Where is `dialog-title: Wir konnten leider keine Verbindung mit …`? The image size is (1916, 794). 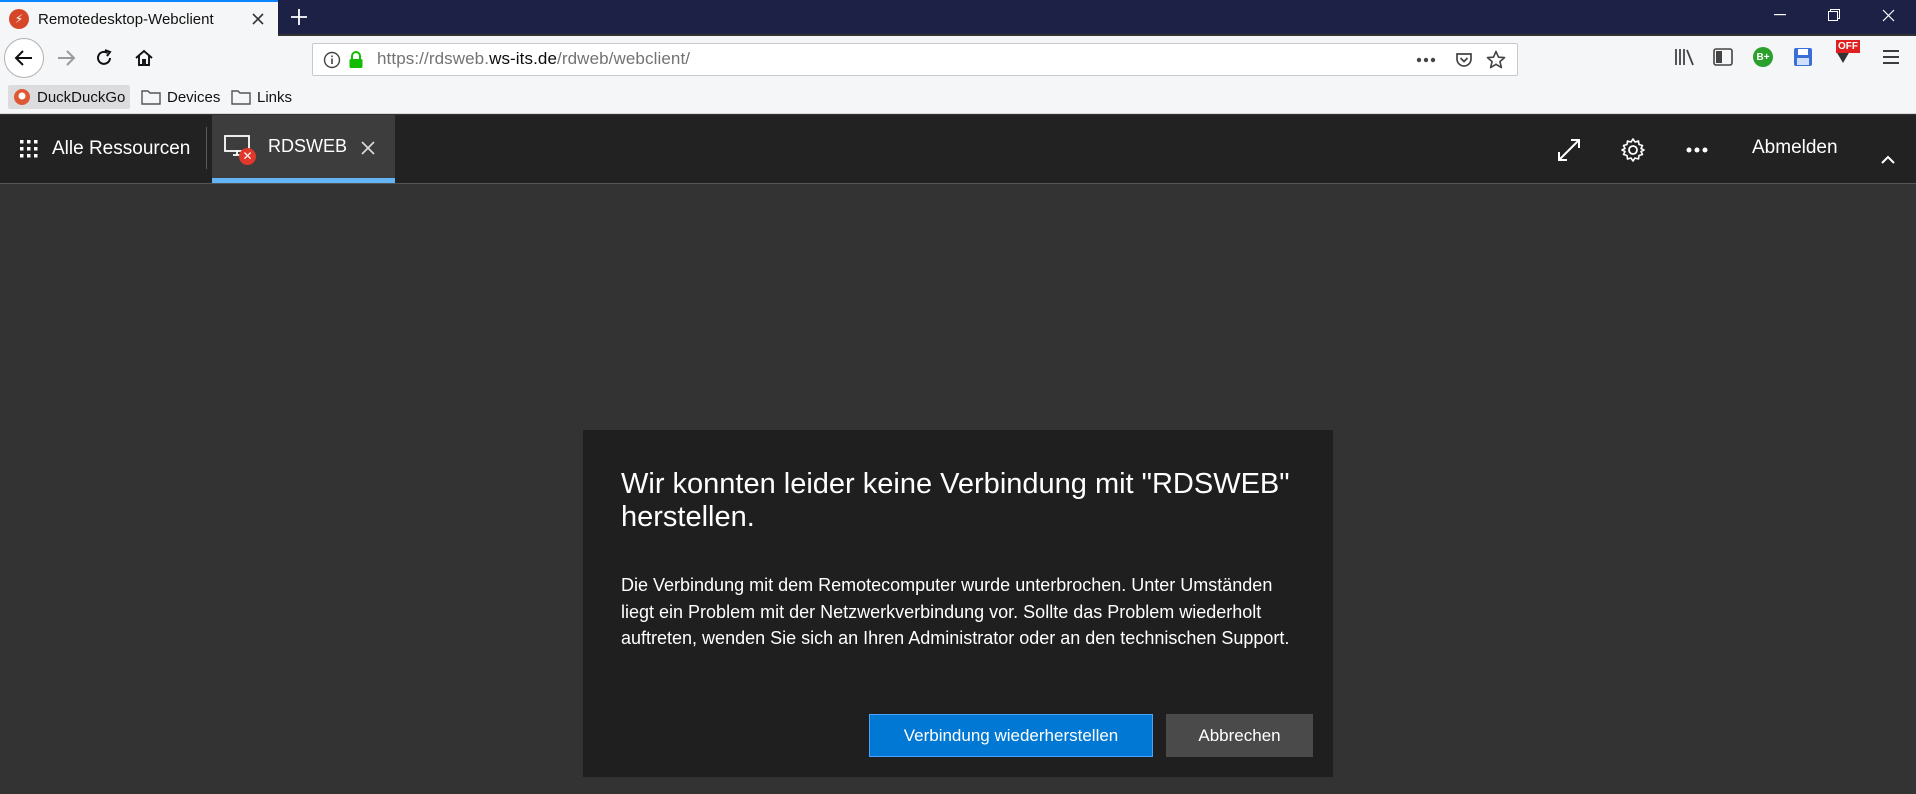 dialog-title: Wir konnten leider keine Verbindung mit … is located at coordinates (955, 500).